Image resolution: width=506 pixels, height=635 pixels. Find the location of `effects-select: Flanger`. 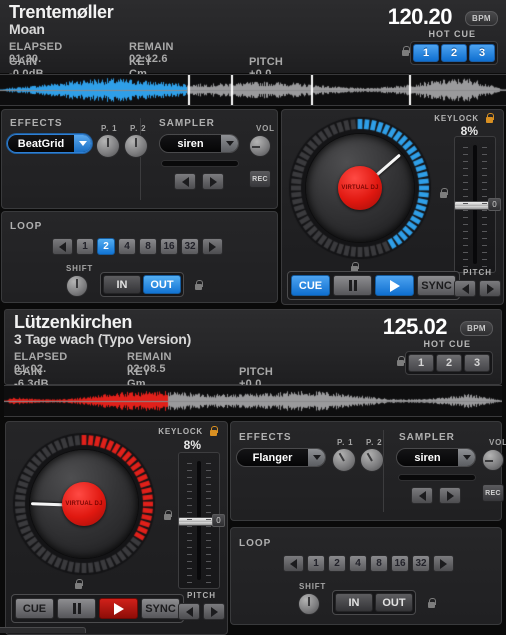

effects-select: Flanger is located at coordinates (281, 457).